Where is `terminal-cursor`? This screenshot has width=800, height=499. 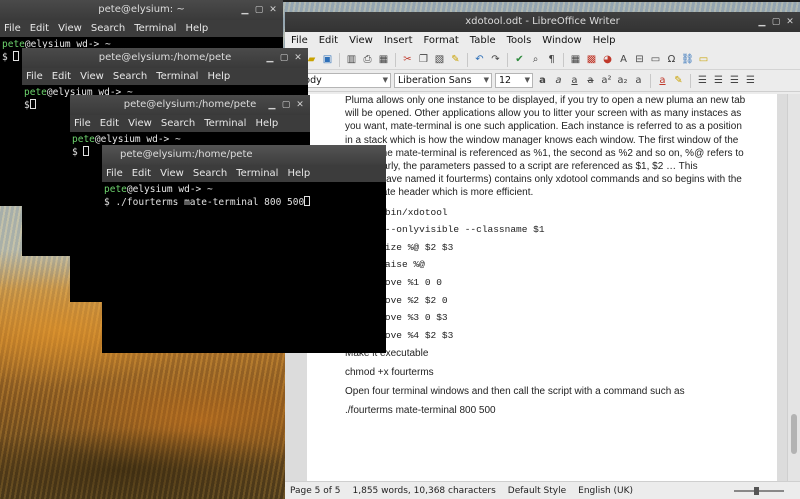 terminal-cursor is located at coordinates (16, 56).